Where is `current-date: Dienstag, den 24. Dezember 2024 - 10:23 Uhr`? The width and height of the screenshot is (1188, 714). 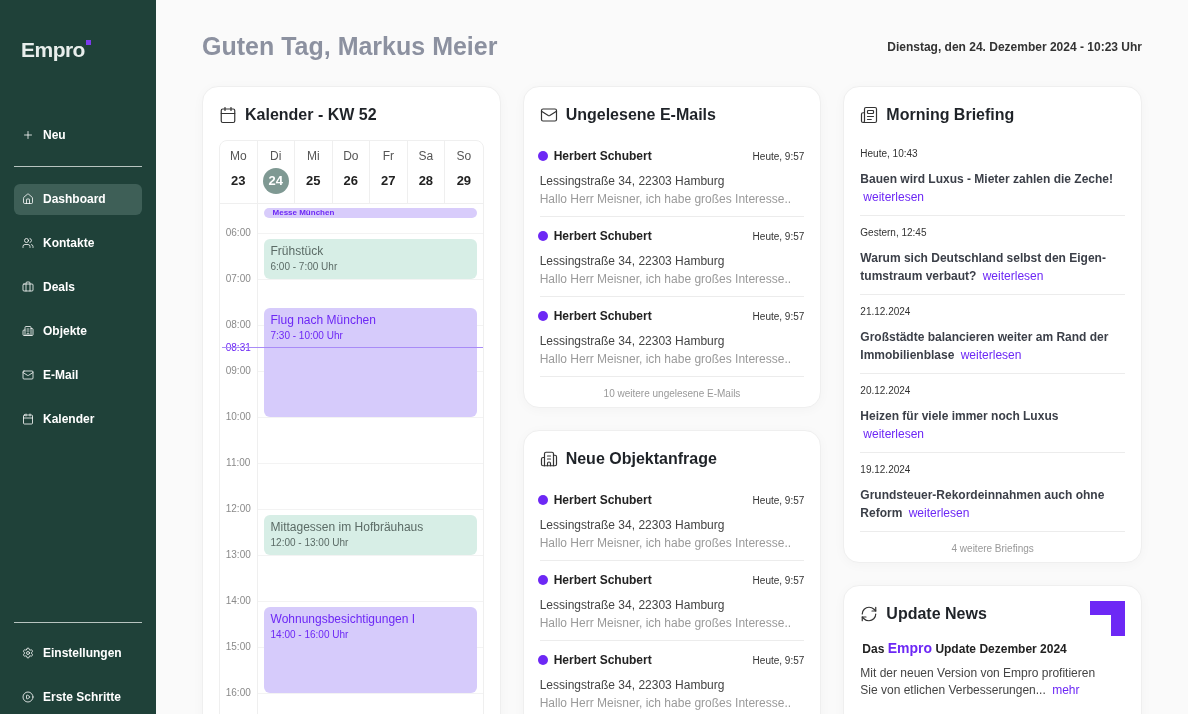 current-date: Dienstag, den 24. Dezember 2024 - 10:23 Uhr is located at coordinates (1014, 47).